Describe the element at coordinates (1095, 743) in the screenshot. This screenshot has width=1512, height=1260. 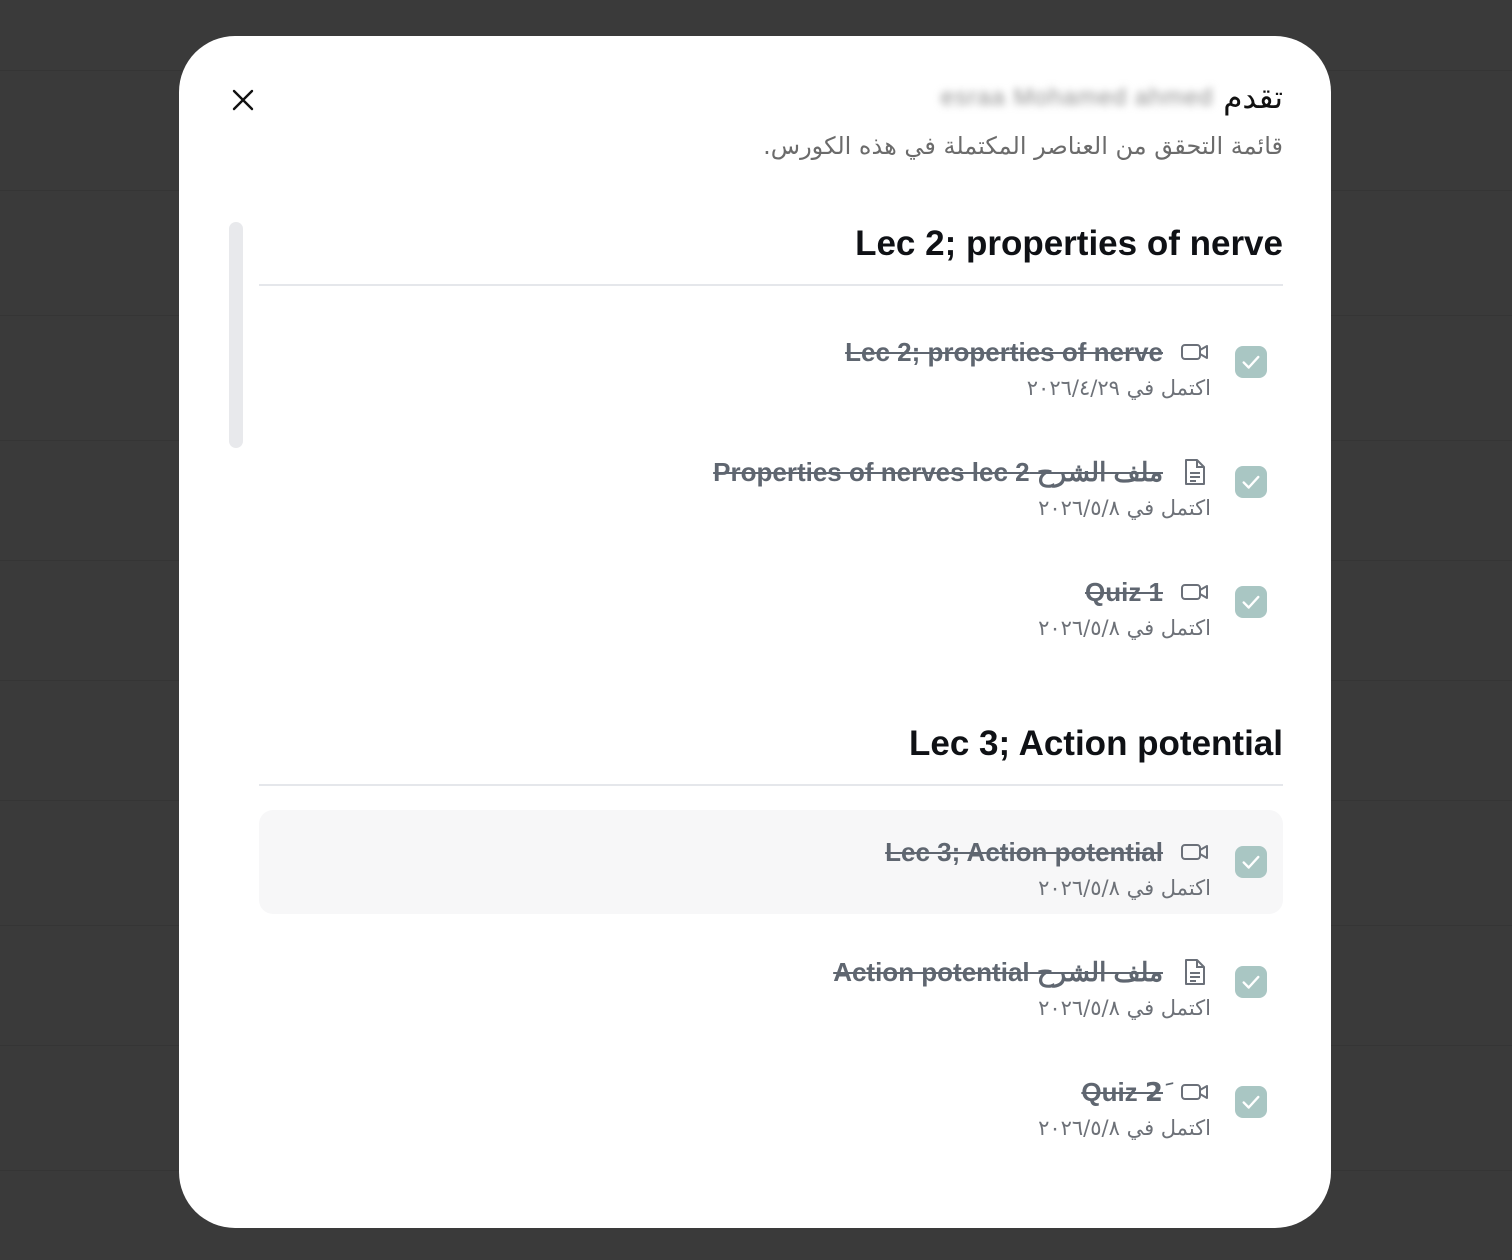
I see `section-title: Lec 3; Action potential` at that location.